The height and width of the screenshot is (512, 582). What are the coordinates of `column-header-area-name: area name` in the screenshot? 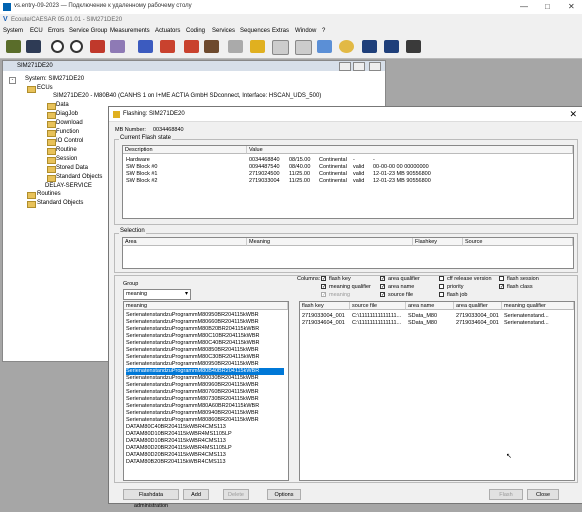 It's located at (430, 306).